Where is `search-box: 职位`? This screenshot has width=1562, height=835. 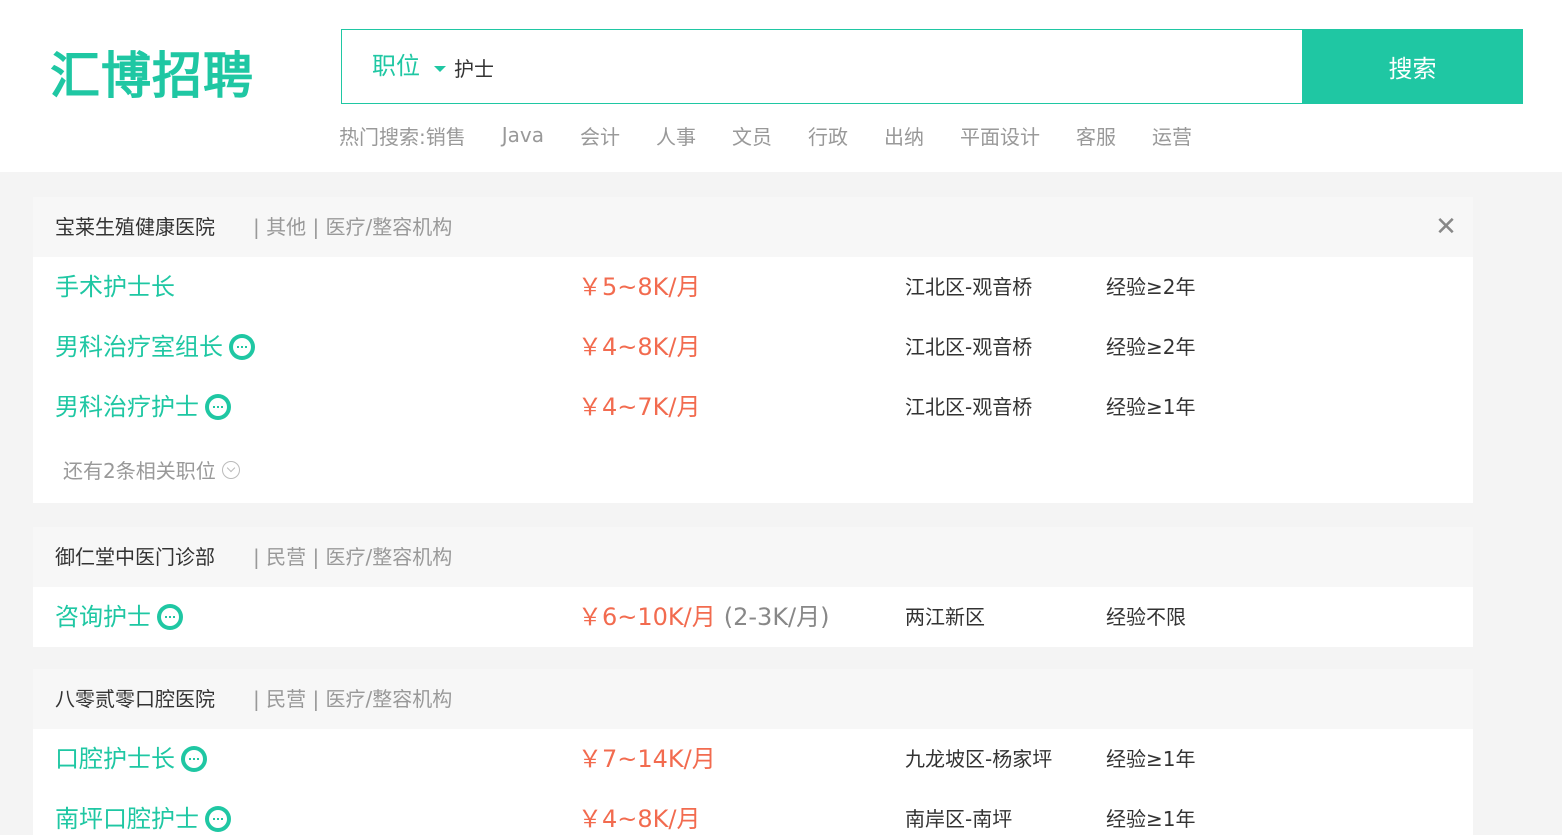
search-box: 职位 is located at coordinates (822, 66).